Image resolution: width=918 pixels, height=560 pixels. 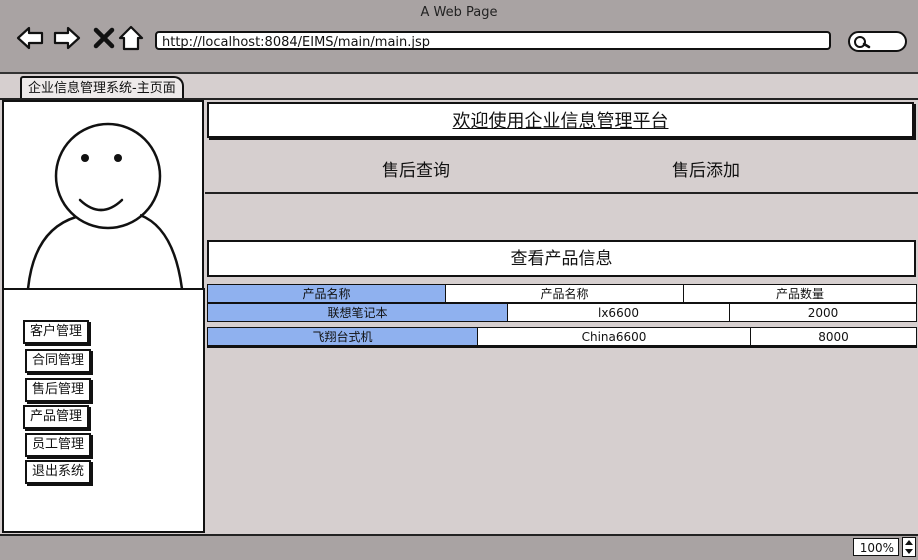 I want to click on product-quantity-cell: 2000, so click(x=823, y=312).